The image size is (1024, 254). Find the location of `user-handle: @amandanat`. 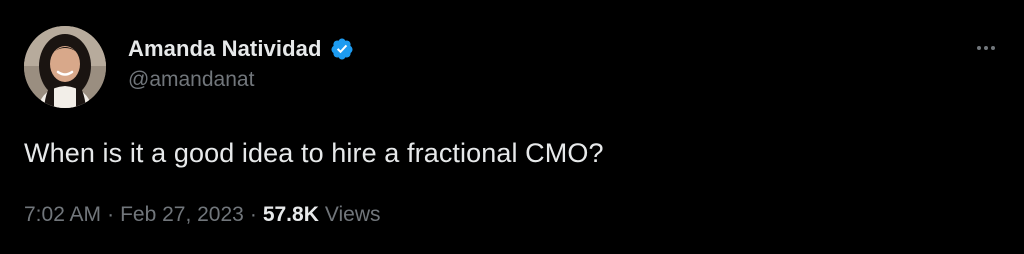

user-handle: @amandanat is located at coordinates (241, 80).